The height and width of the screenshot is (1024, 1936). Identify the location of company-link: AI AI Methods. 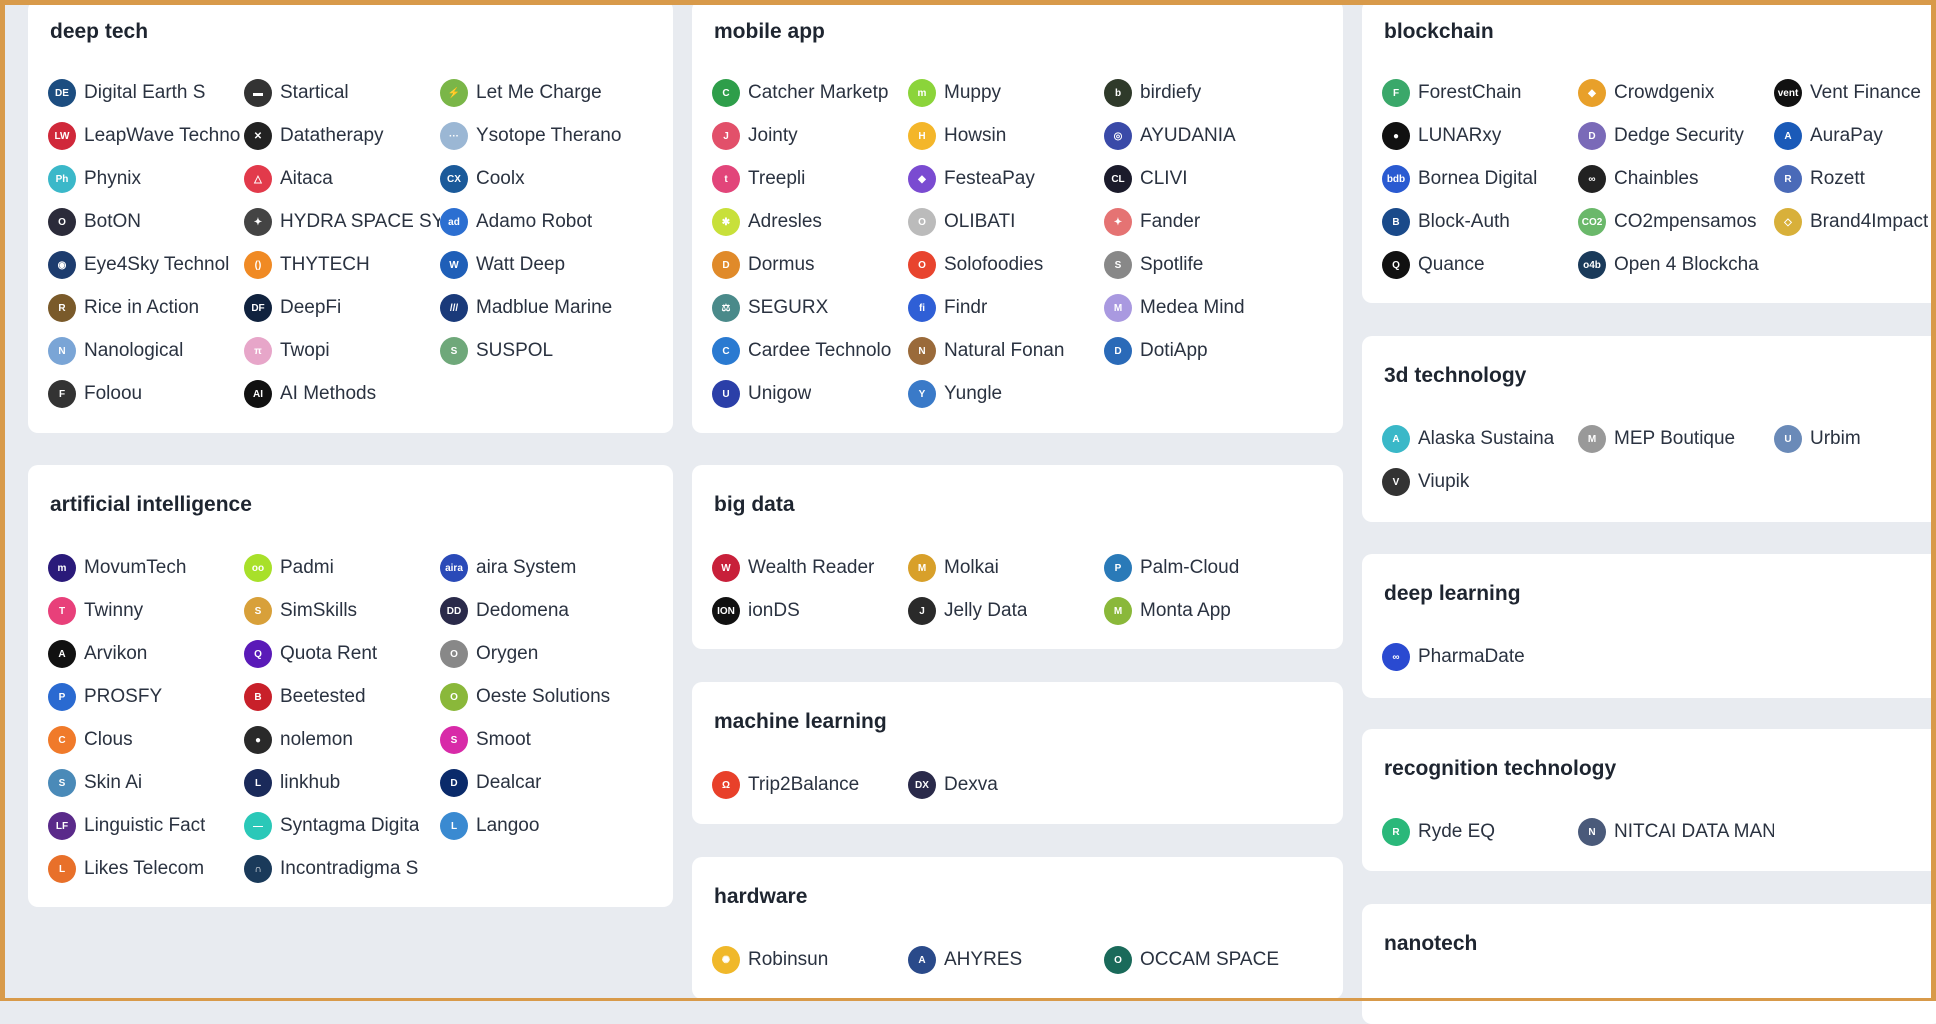
(310, 394).